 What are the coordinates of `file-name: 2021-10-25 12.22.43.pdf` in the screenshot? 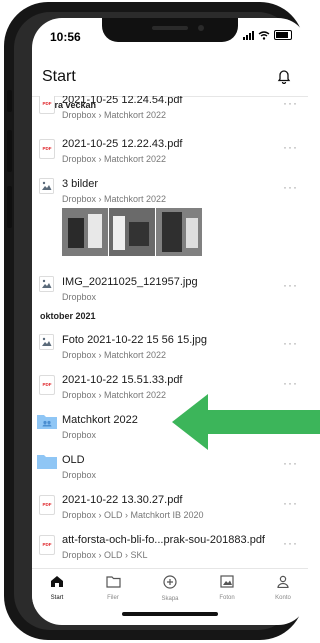 It's located at (122, 144).